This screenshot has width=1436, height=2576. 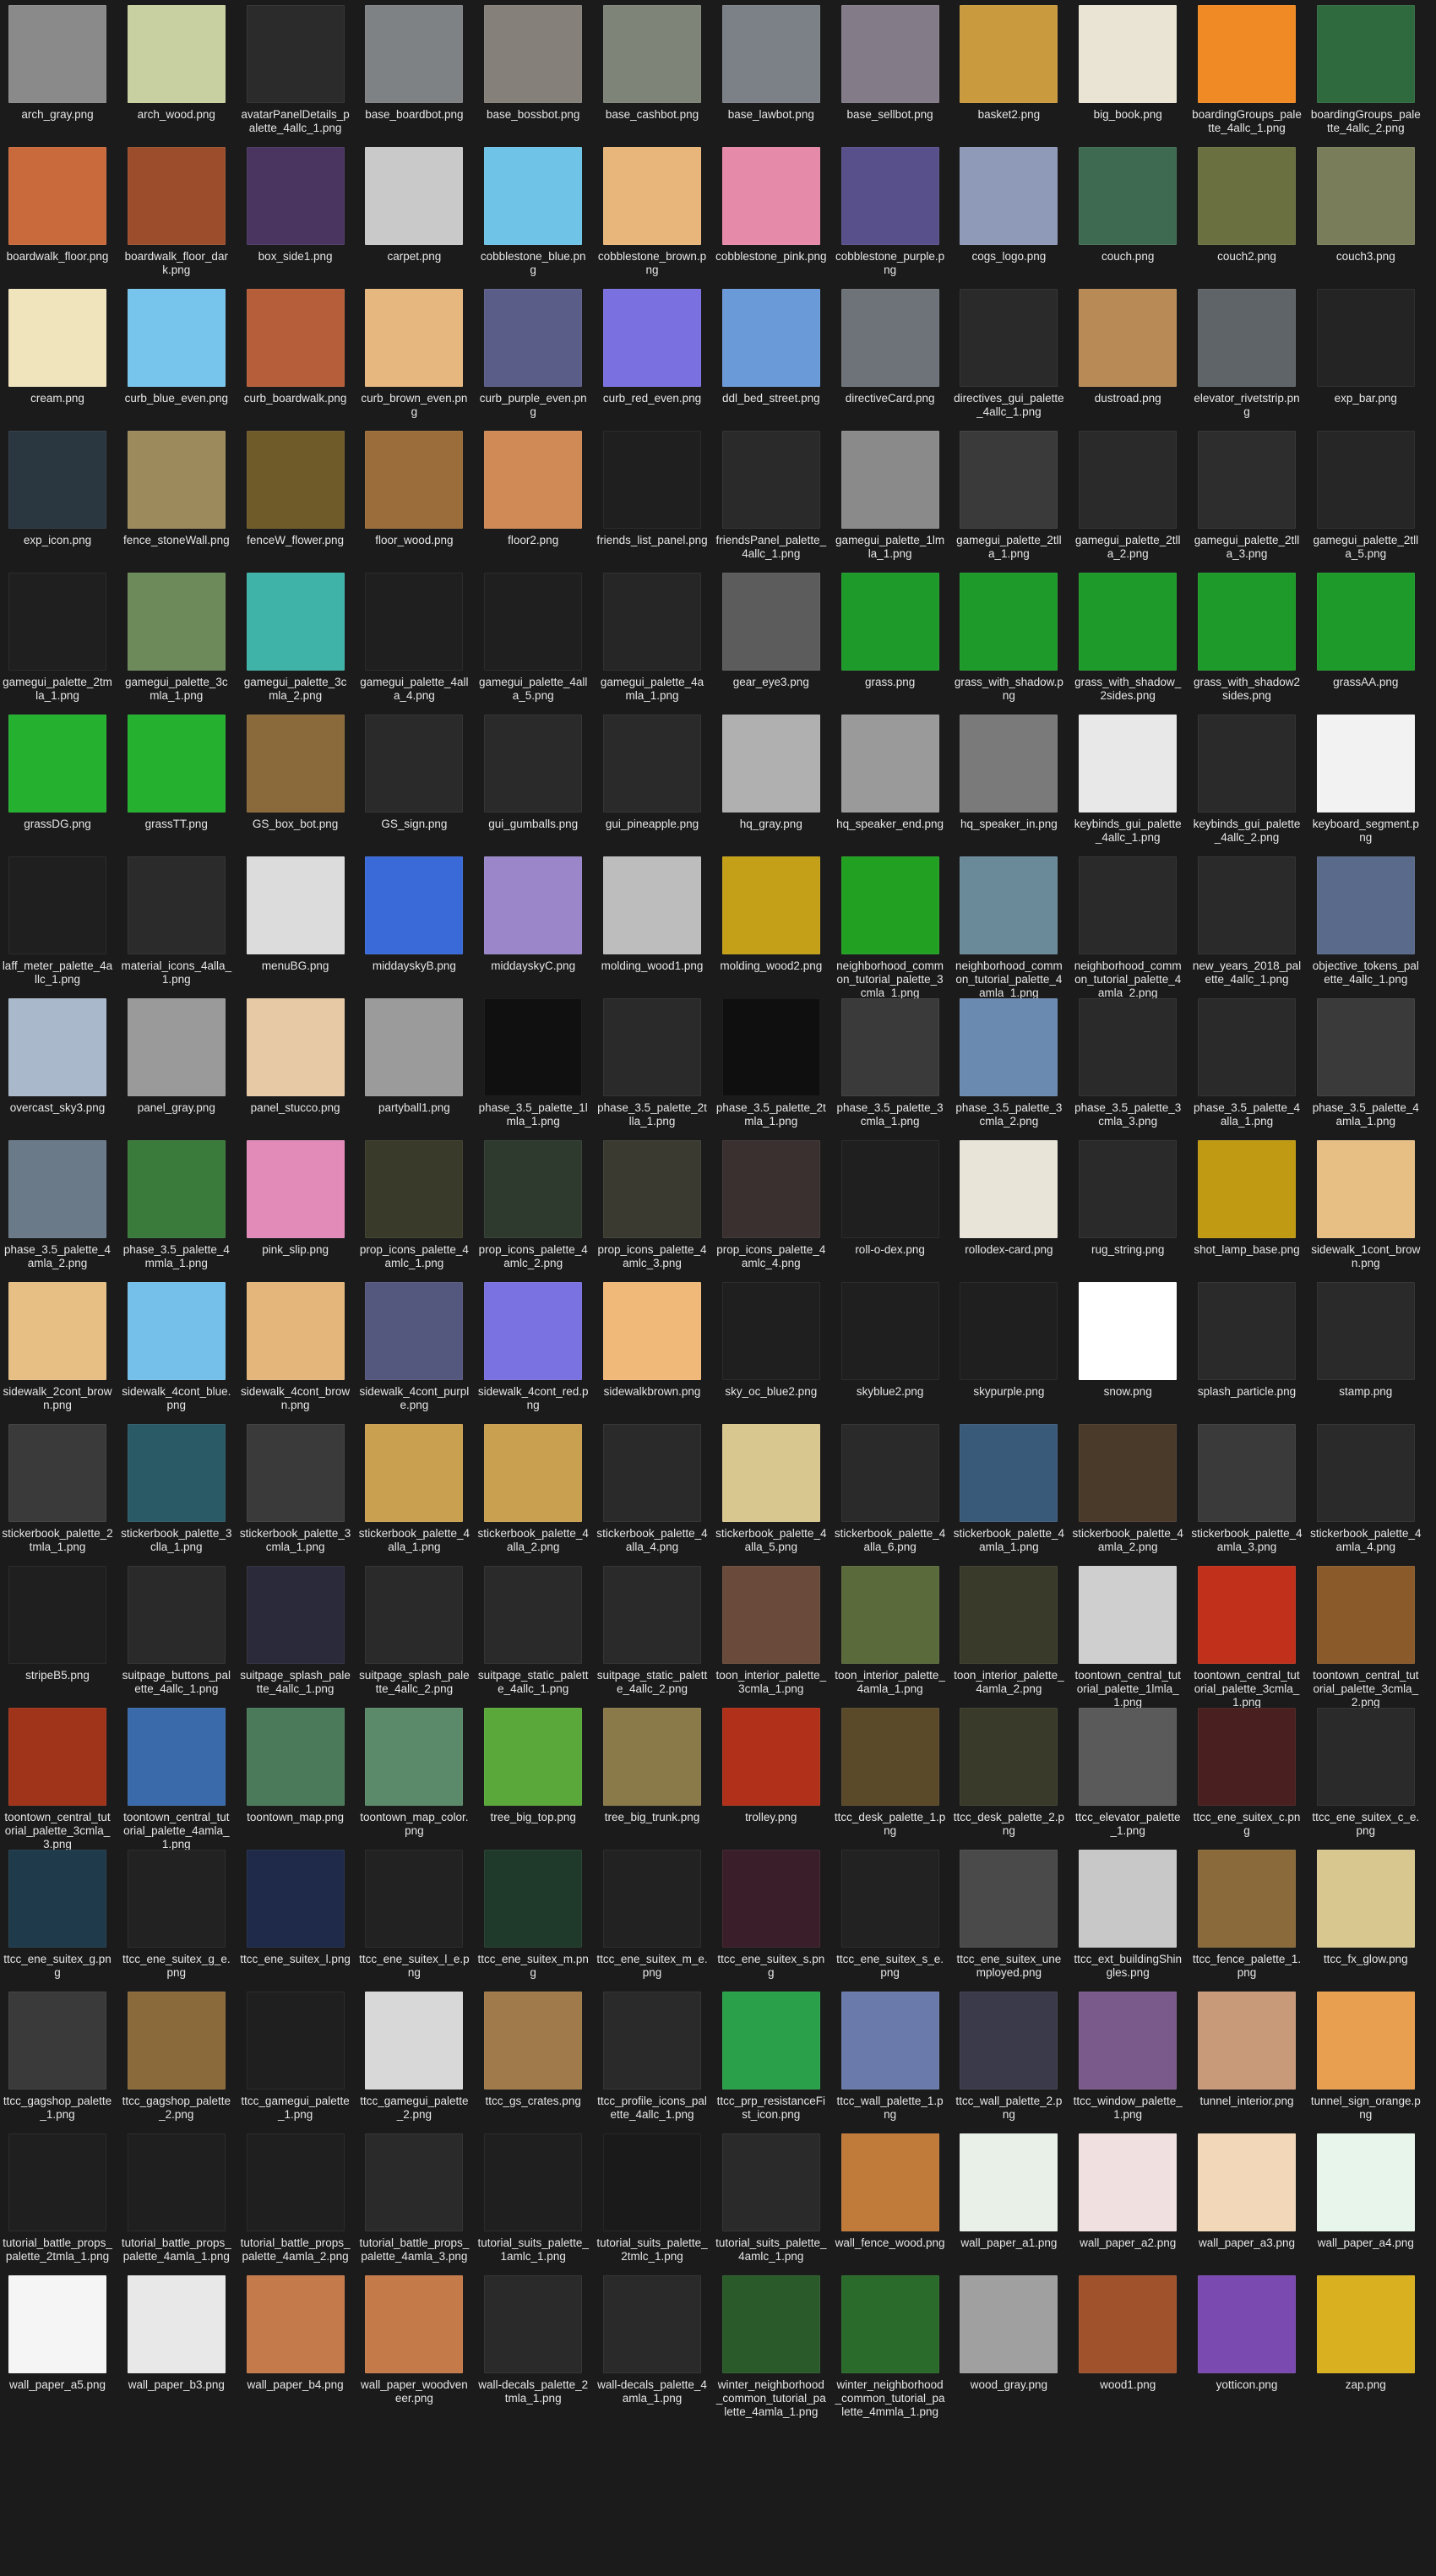 I want to click on file-tile: ttcc_gamegui_palette_1.png, so click(x=296, y=2057).